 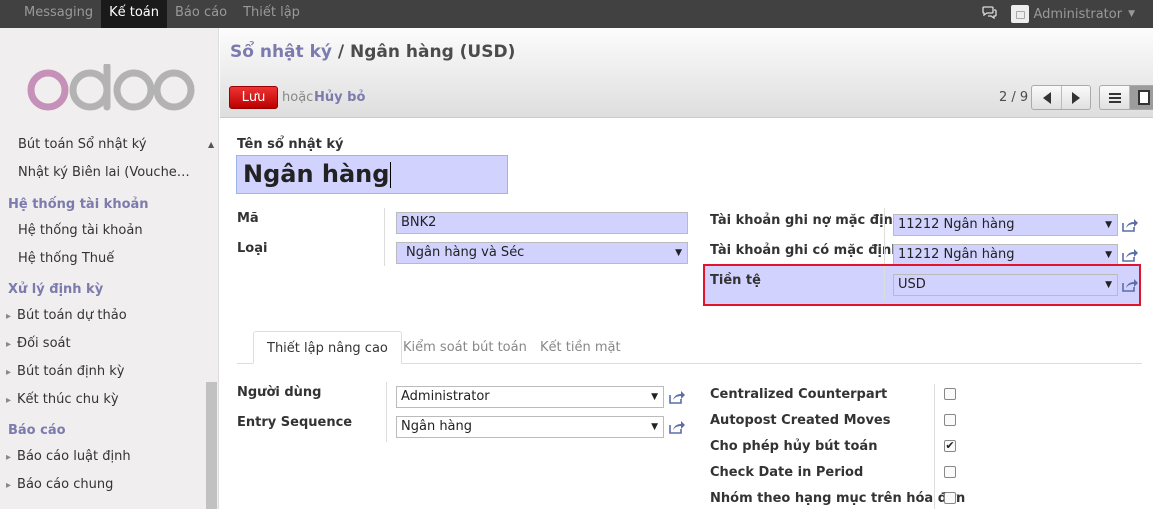 I want to click on type-label: Loại, so click(x=252, y=248).